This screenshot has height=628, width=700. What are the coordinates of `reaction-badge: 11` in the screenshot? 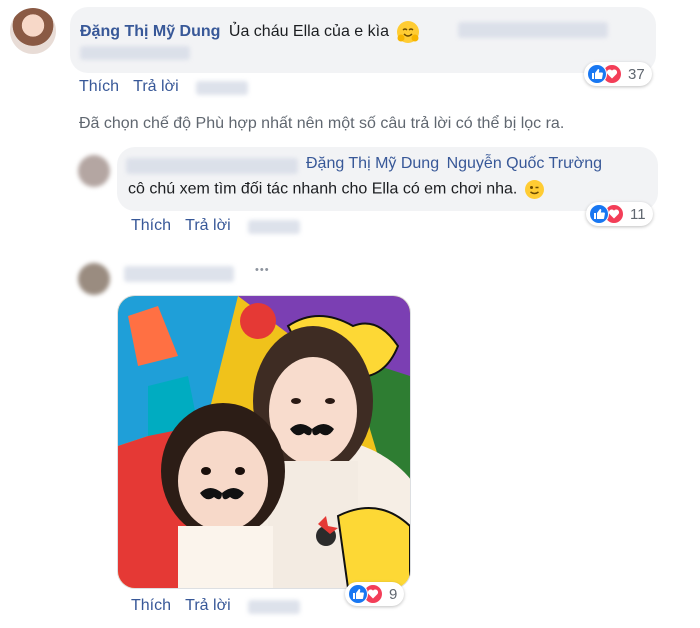 It's located at (619, 214).